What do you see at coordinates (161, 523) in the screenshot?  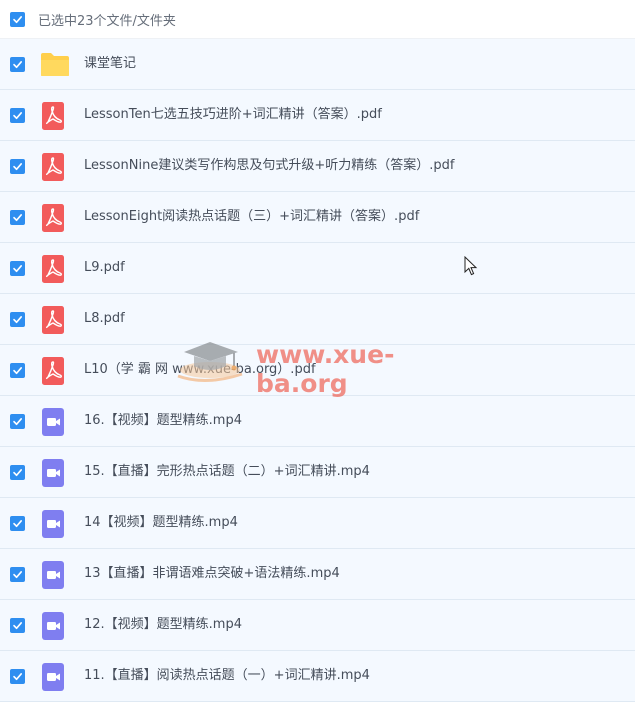 I see `file-name: 14【视频】题型精练.mp4` at bounding box center [161, 523].